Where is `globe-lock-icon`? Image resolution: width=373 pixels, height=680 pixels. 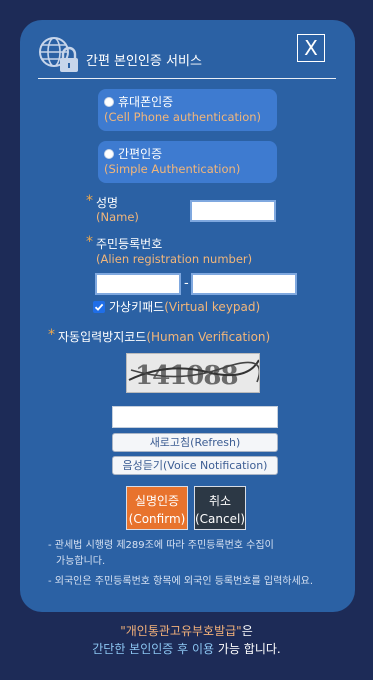 globe-lock-icon is located at coordinates (58, 54).